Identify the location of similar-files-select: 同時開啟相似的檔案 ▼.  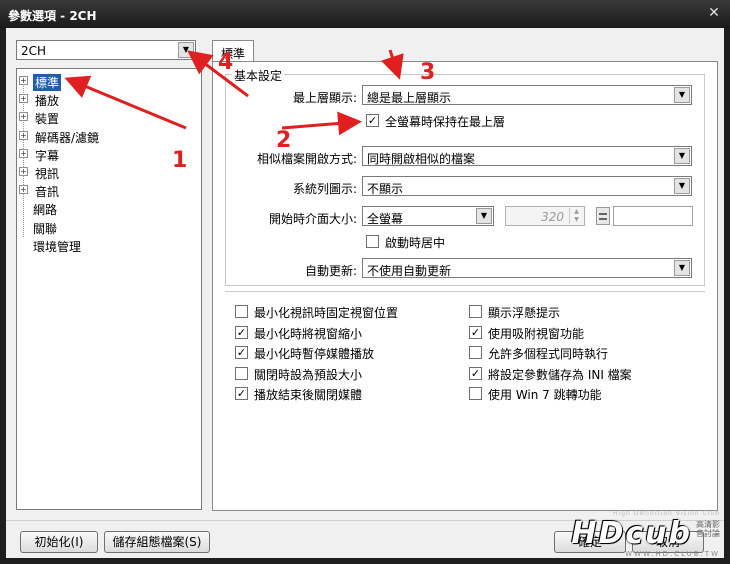
(527, 156).